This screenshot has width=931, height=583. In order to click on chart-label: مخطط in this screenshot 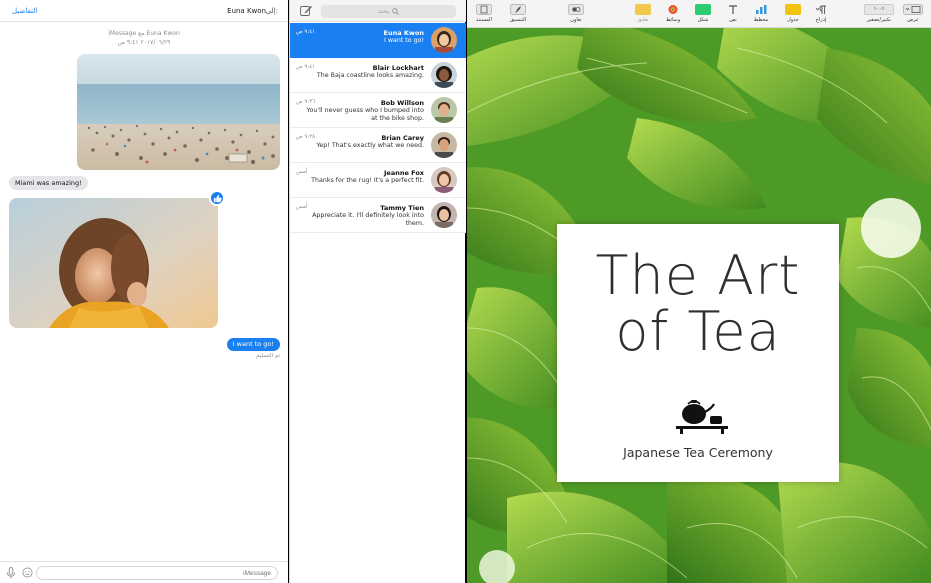, I will do `click(761, 20)`.